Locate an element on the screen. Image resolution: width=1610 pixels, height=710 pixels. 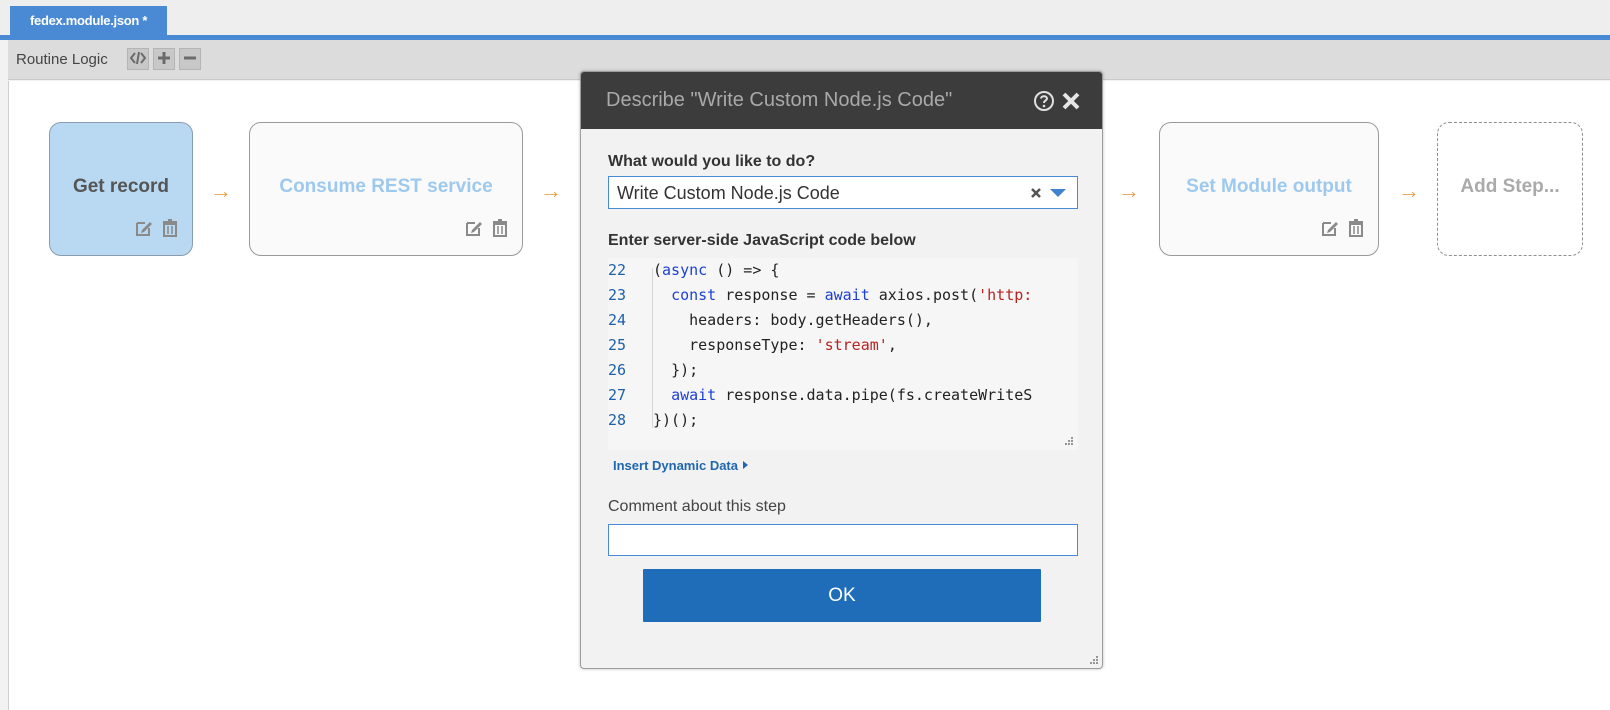
zoom-out-button is located at coordinates (190, 59).